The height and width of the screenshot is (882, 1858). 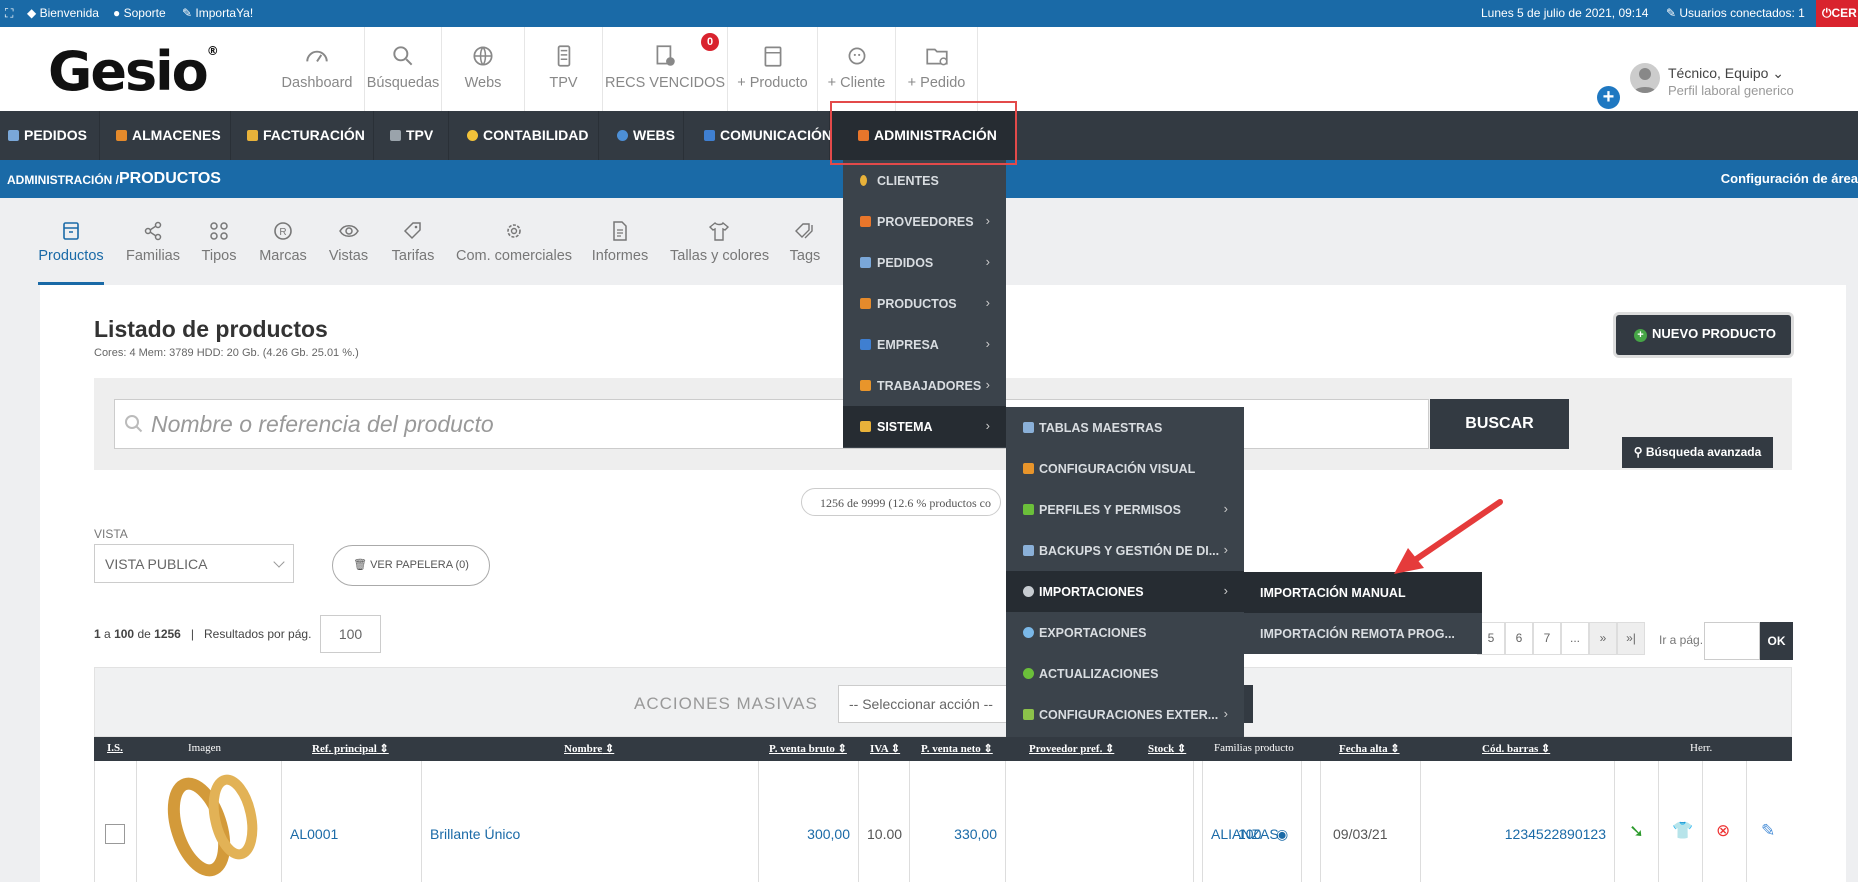 What do you see at coordinates (1714, 333) in the screenshot?
I see `new-product-label: NUEVO PRODUCTO` at bounding box center [1714, 333].